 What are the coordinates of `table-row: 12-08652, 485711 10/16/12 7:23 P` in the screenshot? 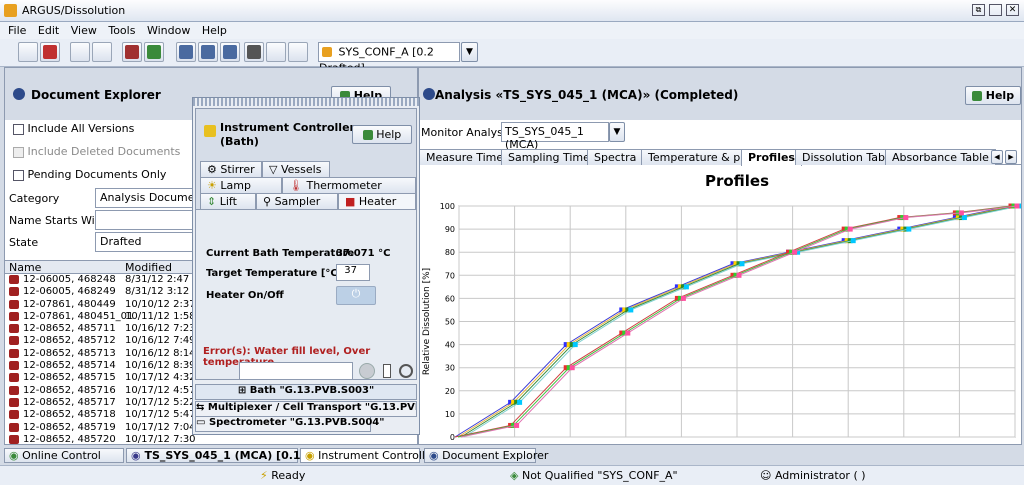 It's located at (100, 329).